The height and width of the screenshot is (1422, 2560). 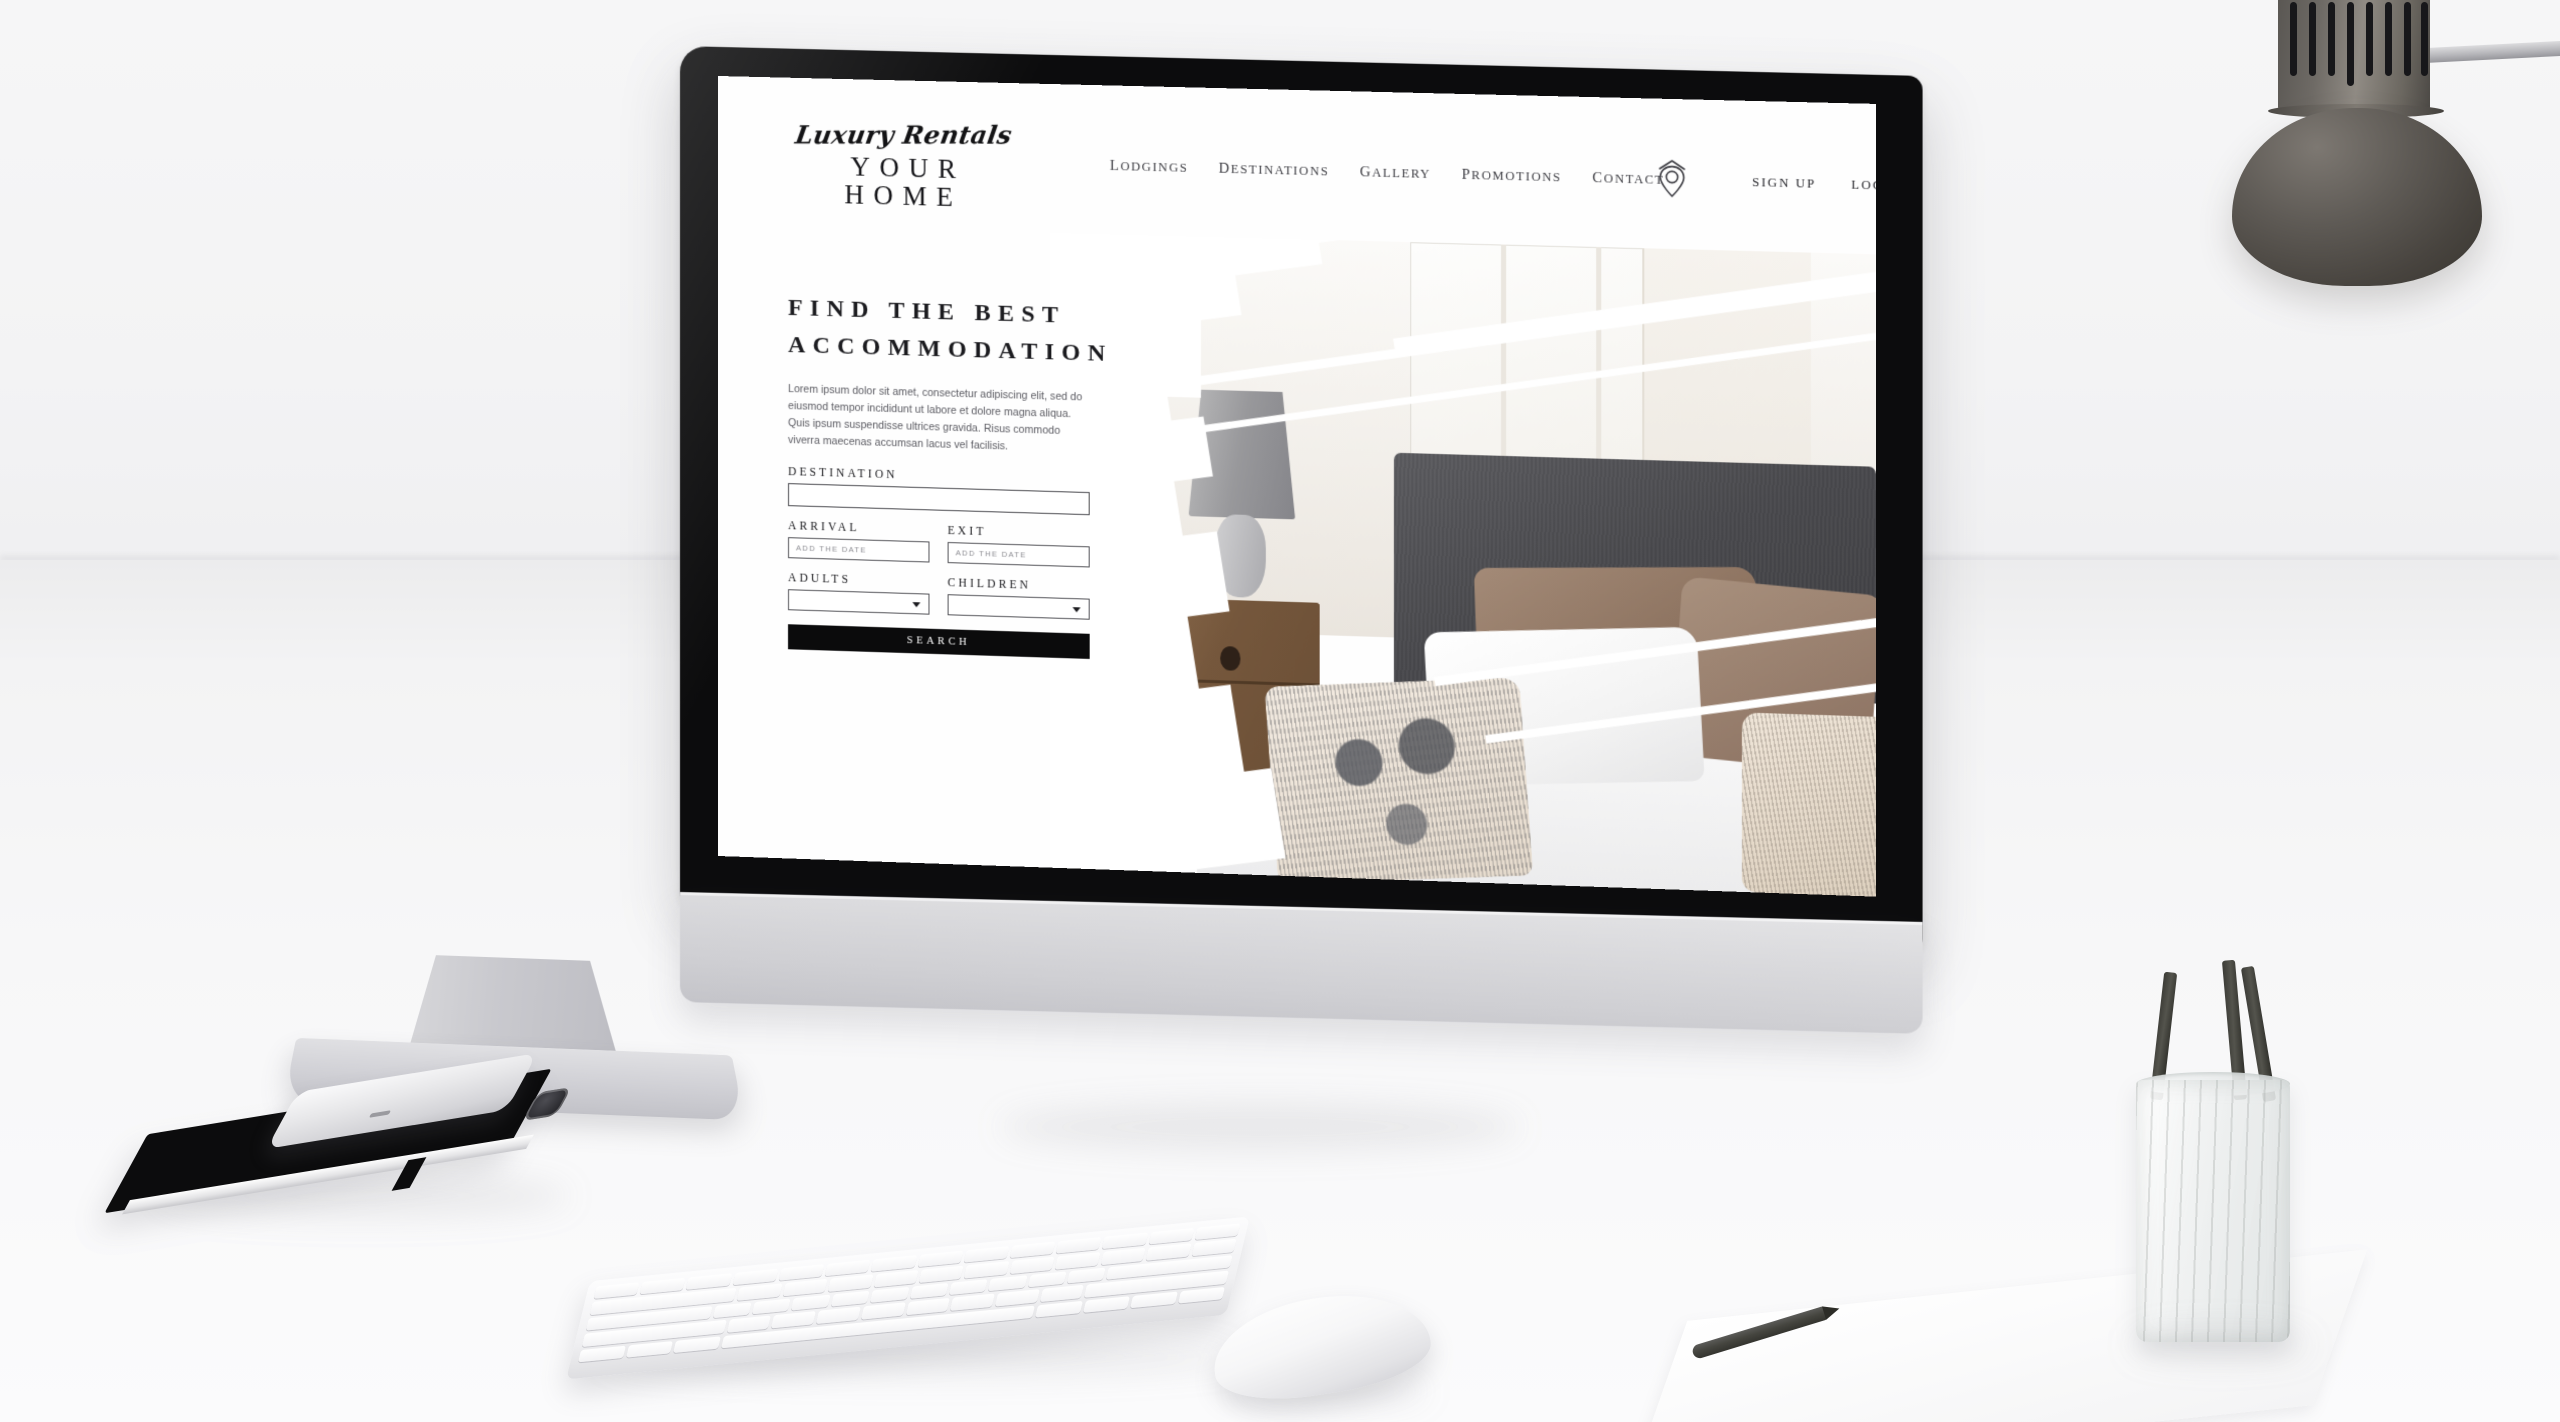 What do you see at coordinates (1672, 178) in the screenshot?
I see `location-pin-home-icon` at bounding box center [1672, 178].